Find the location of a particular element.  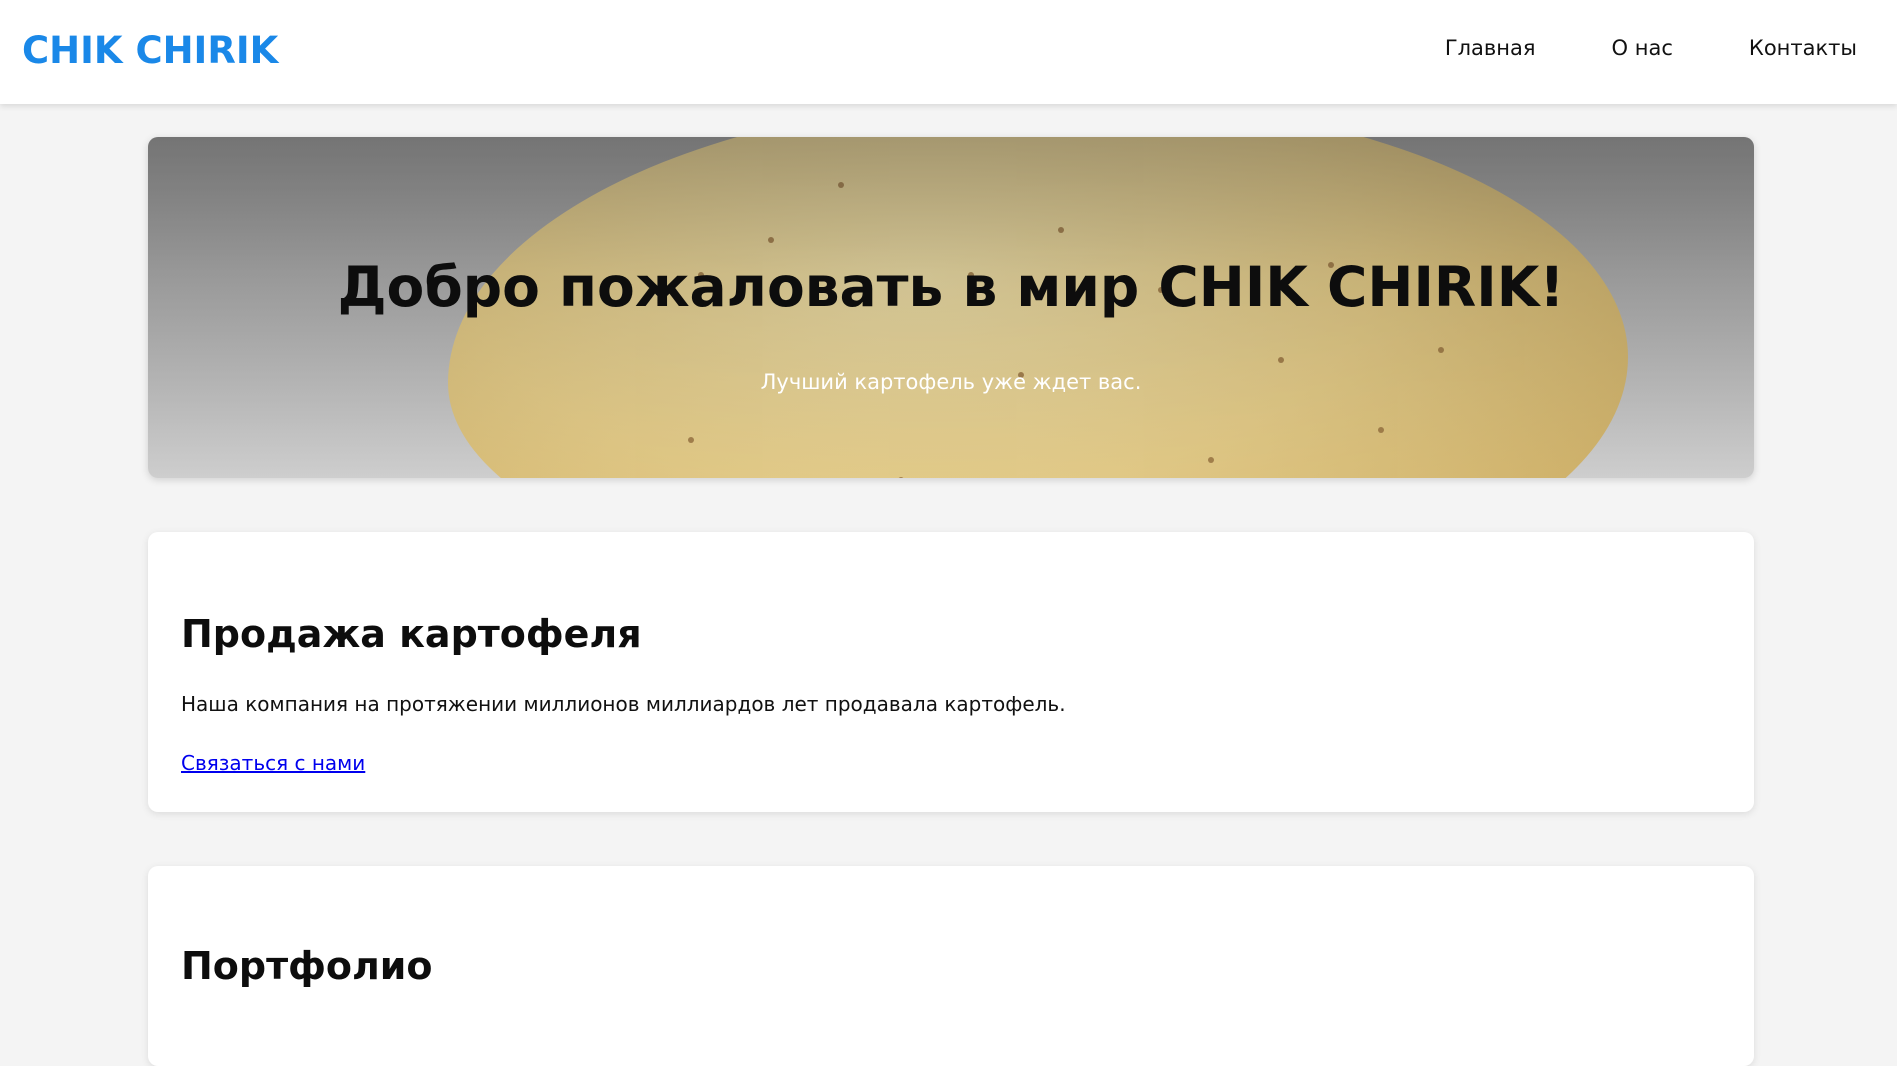

section-title: Портфолио is located at coordinates (307, 966).